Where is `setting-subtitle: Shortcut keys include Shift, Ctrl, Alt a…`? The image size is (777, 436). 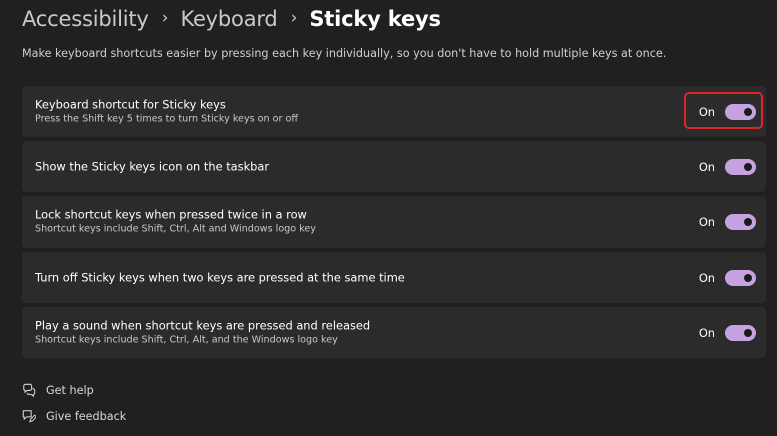 setting-subtitle: Shortcut keys include Shift, Ctrl, Alt a… is located at coordinates (175, 229).